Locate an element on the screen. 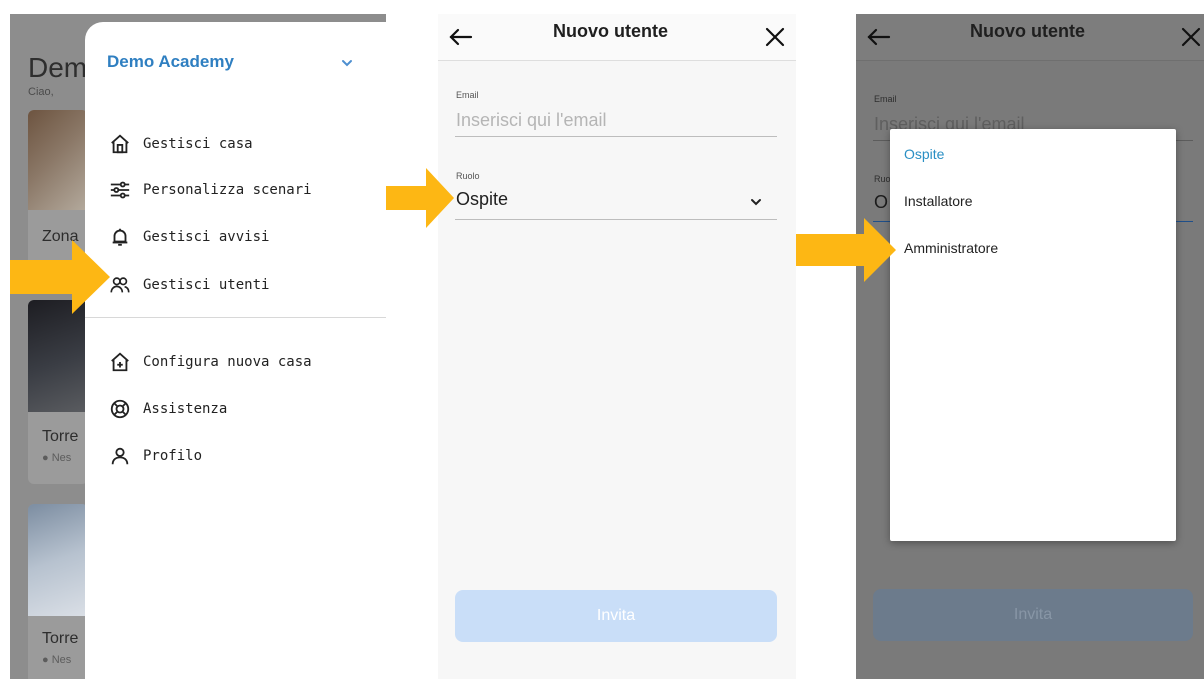  role-dropdown-menu: Ospite Installatore Amministratore is located at coordinates (1033, 335).